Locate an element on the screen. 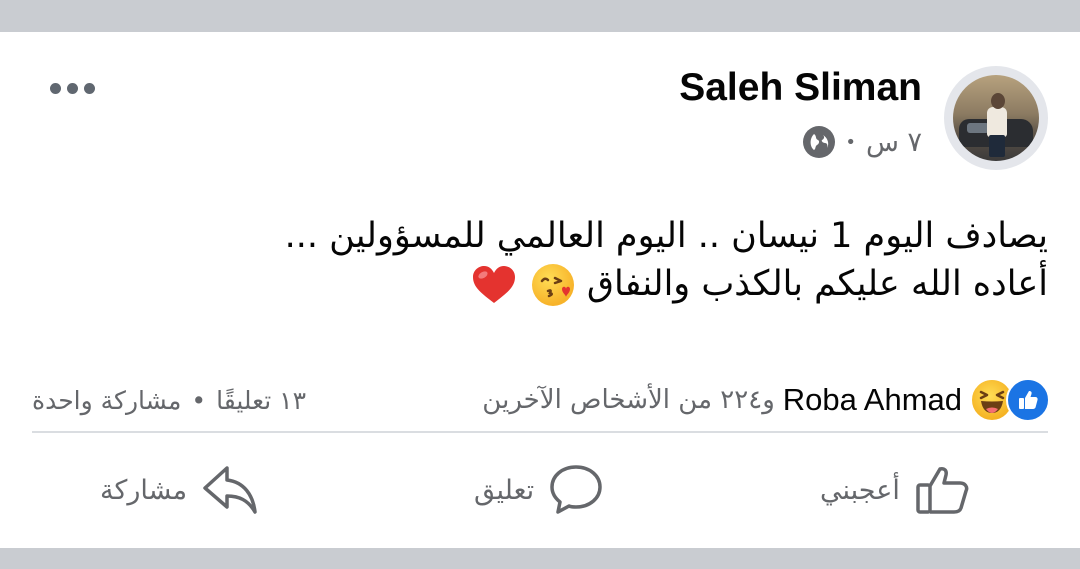 The image size is (1080, 569). like-icon is located at coordinates (1028, 400).